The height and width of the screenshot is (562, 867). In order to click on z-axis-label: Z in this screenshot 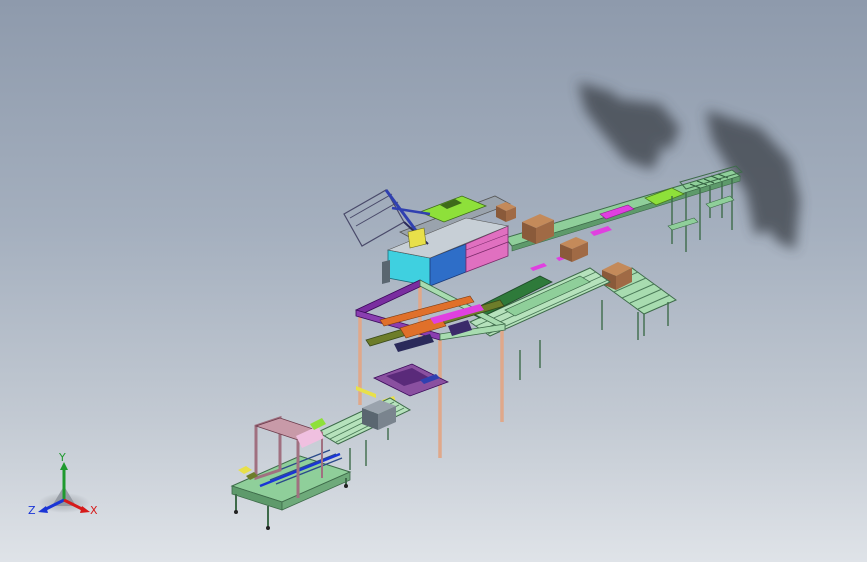, I will do `click(32, 510)`.